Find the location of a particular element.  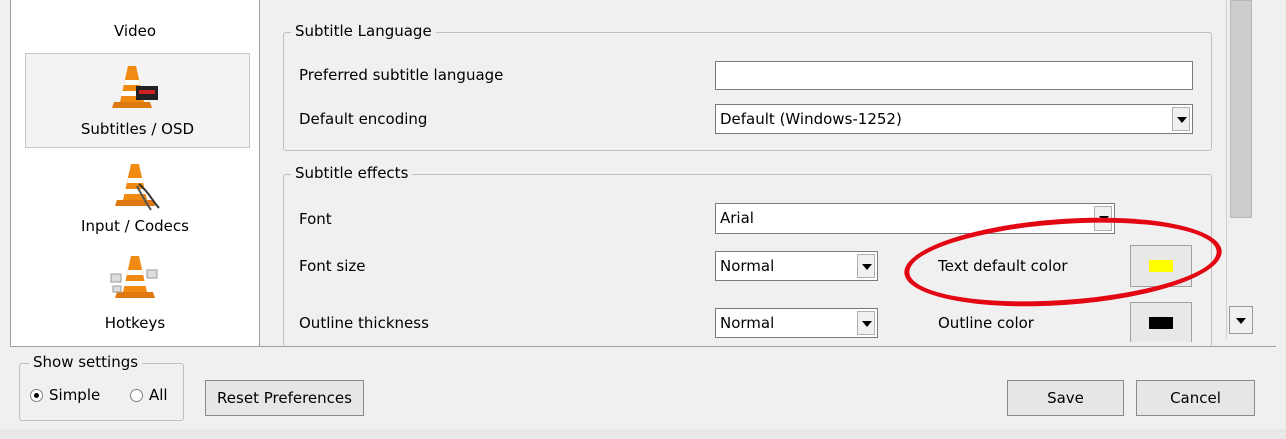

outline-thickness-label: Outline thickness is located at coordinates (364, 323).